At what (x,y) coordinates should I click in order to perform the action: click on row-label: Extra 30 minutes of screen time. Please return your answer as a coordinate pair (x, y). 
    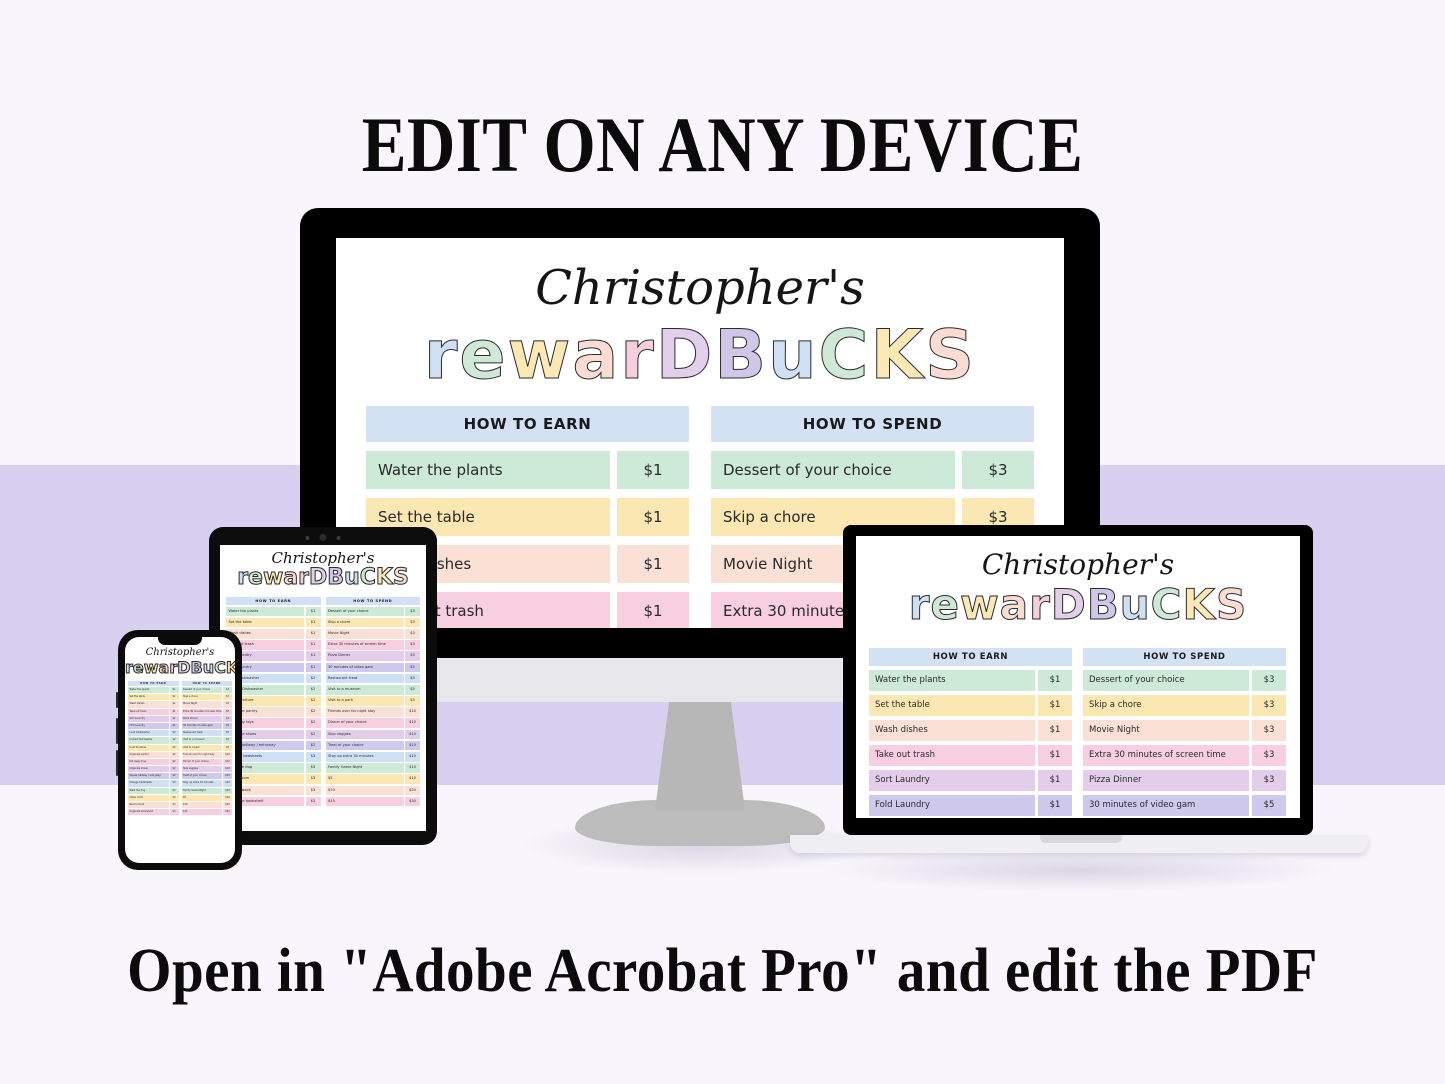
    Looking at the image, I should click on (364, 645).